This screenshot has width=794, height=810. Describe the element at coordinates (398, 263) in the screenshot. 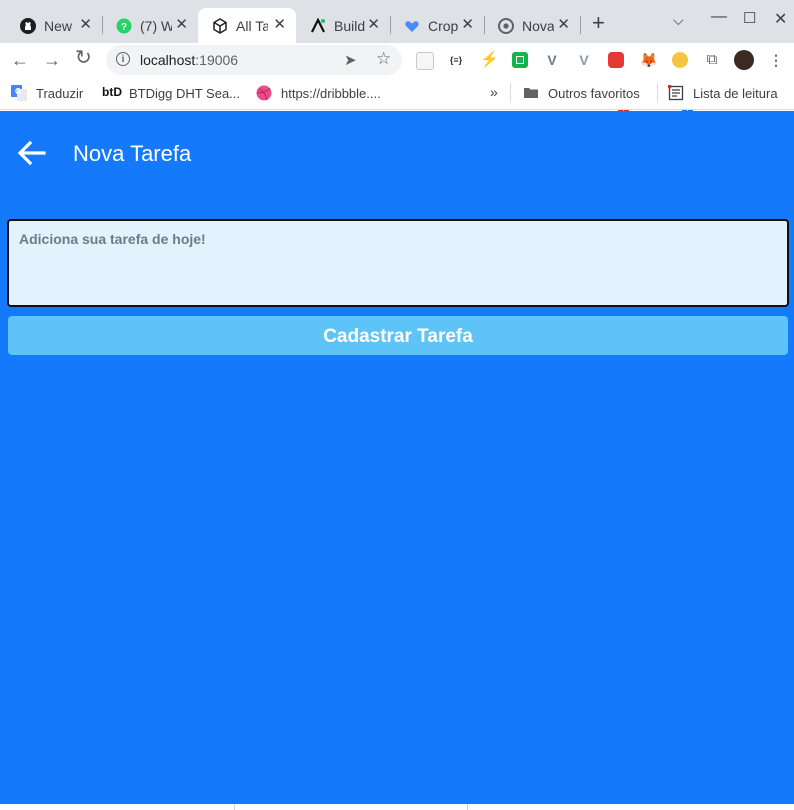

I see `task-input` at that location.